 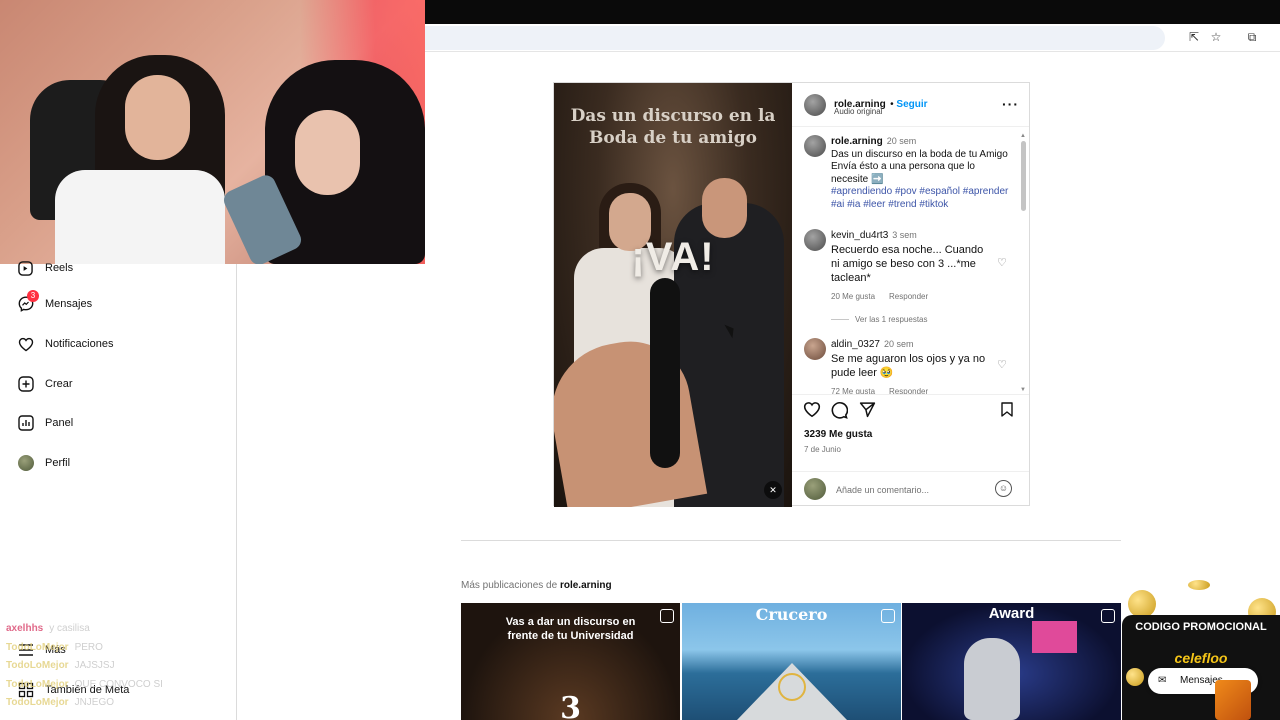 I want to click on sidebar-item-panel: Panel, so click(x=45, y=423).